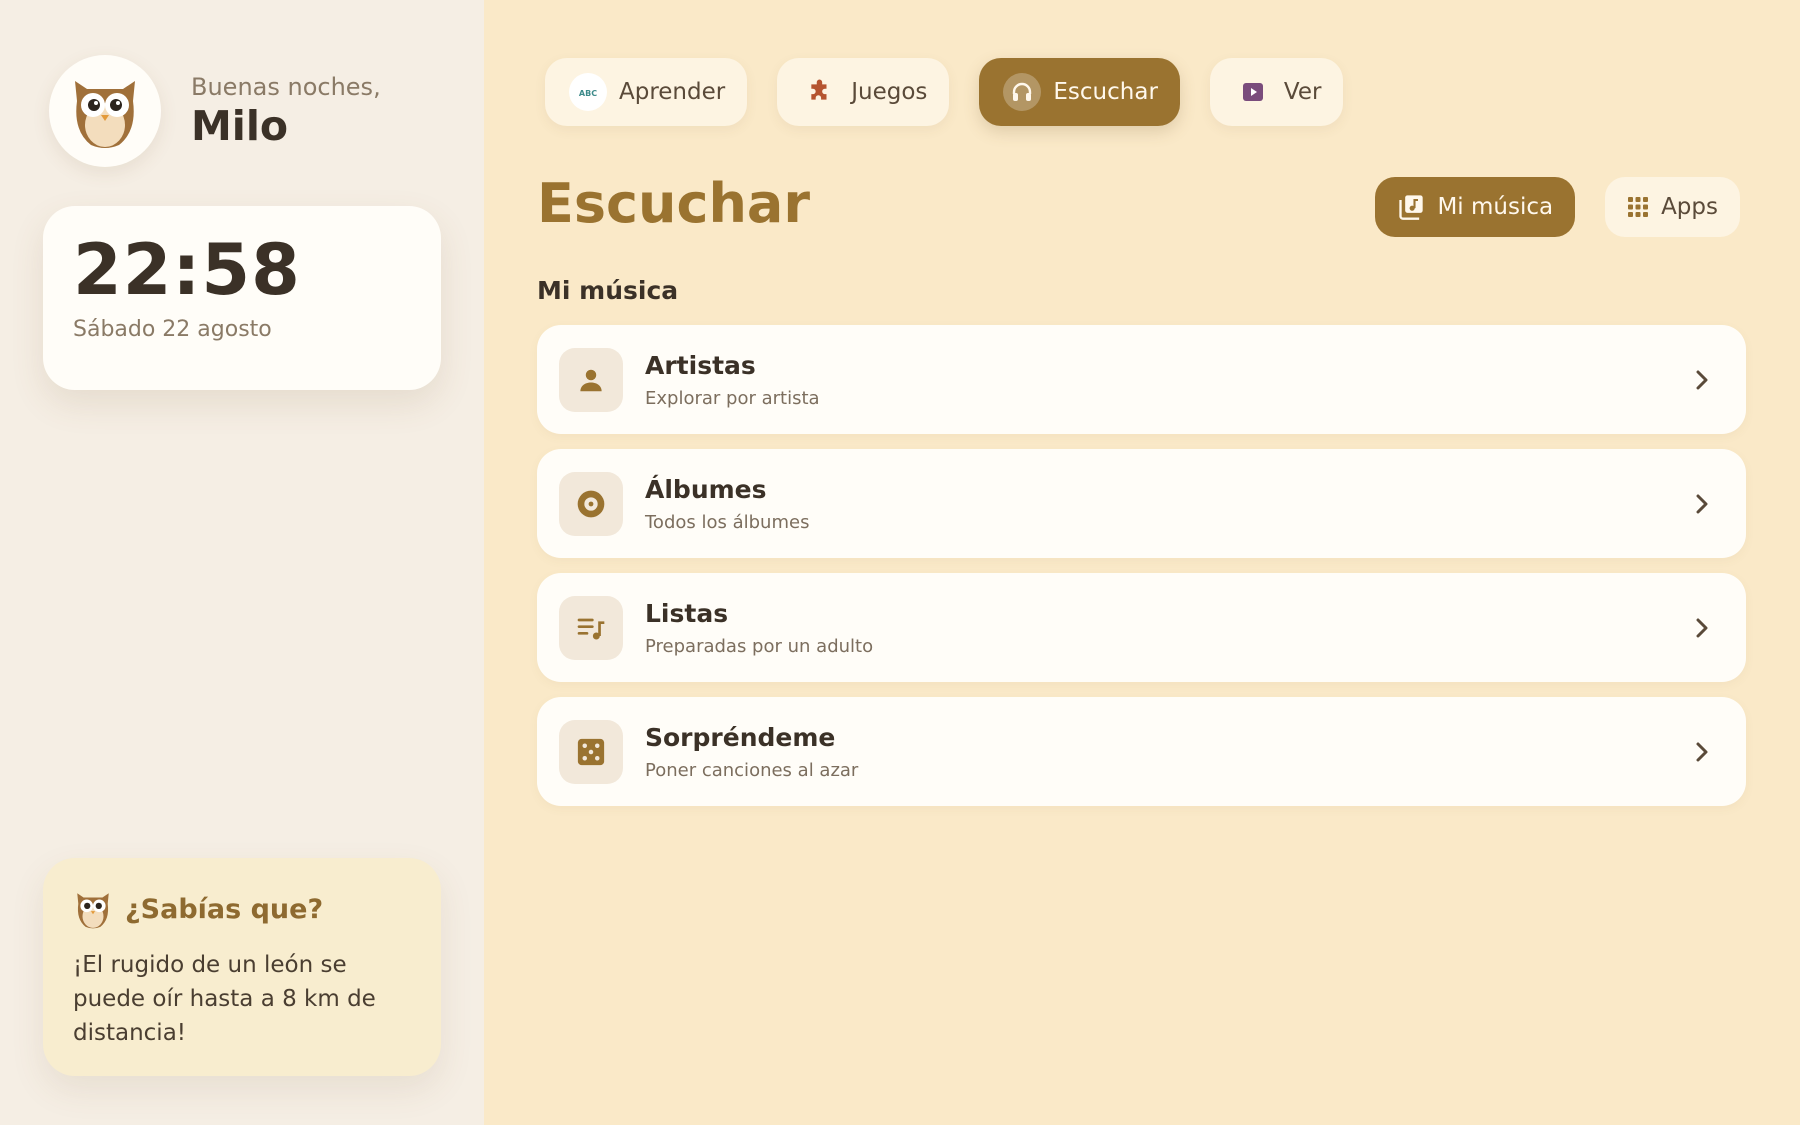 Image resolution: width=1800 pixels, height=1125 pixels. I want to click on list-item-text: Artistas Explorar por artista, so click(1163, 379).